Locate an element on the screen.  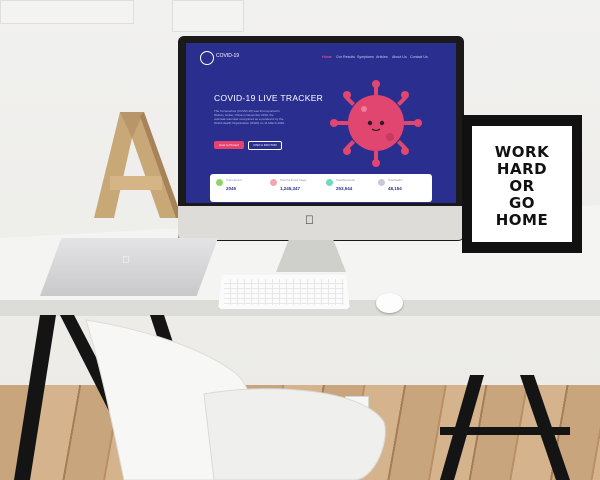
stat-value: 48,154 is located at coordinates (395, 188).